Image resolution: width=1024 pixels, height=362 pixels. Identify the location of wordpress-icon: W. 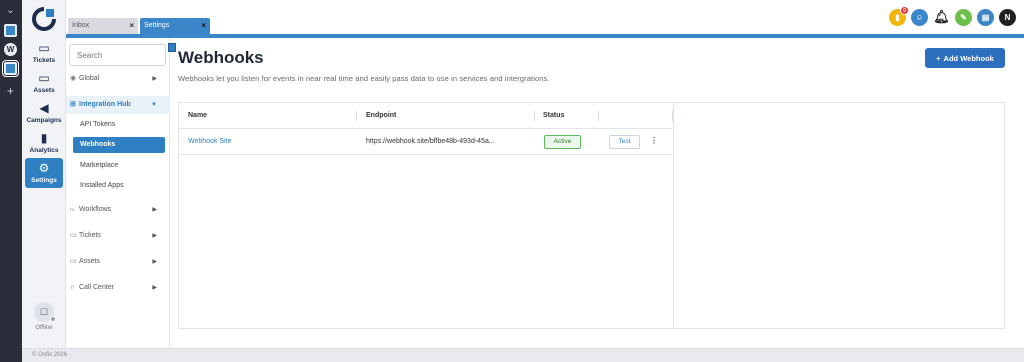
(10, 49).